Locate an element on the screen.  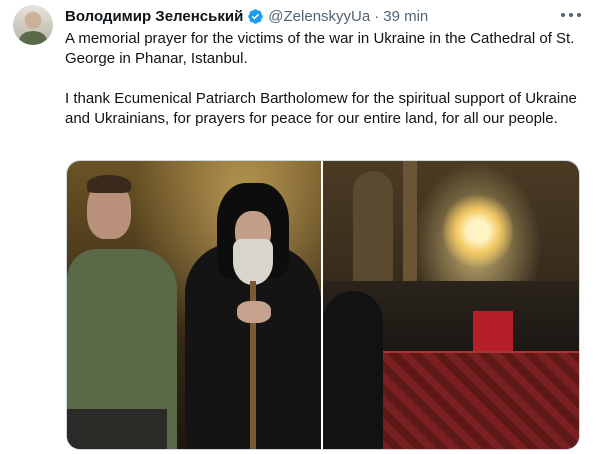
author-name: Володимир Зеленський is located at coordinates (154, 16).